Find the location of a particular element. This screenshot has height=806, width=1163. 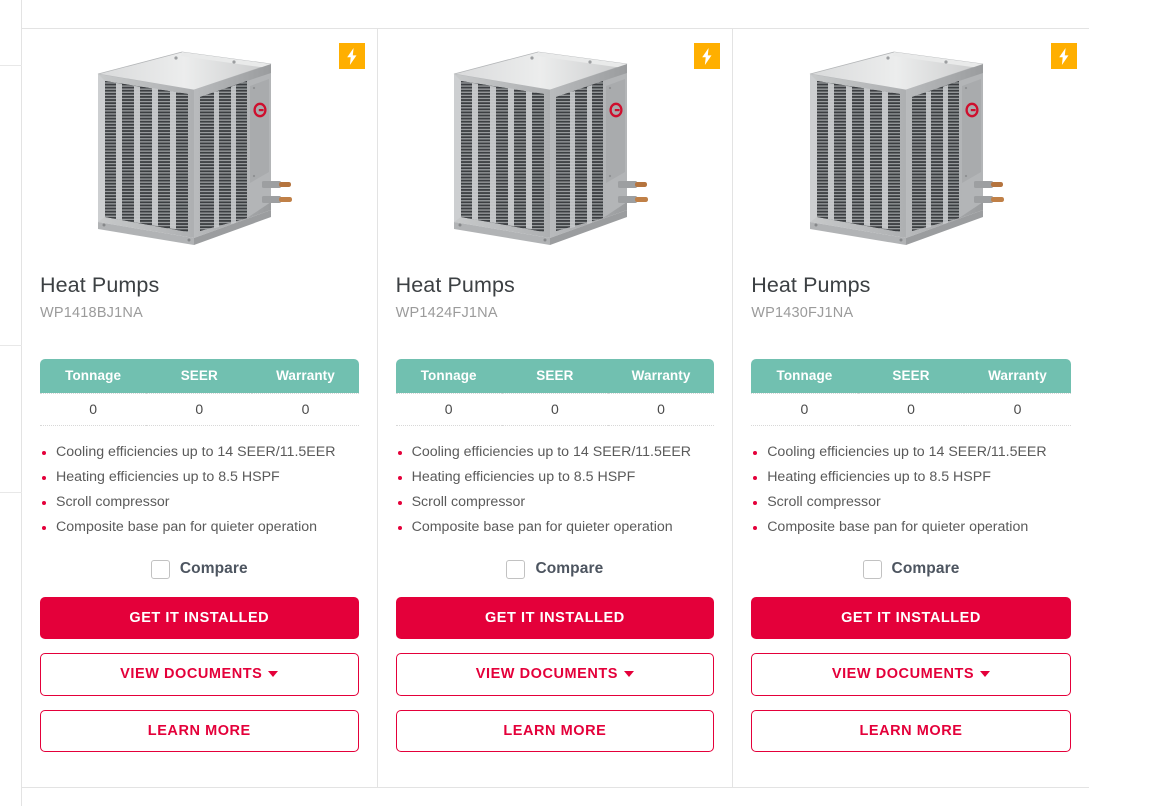

product-model-number: WP1430FJ1NA is located at coordinates (802, 312).